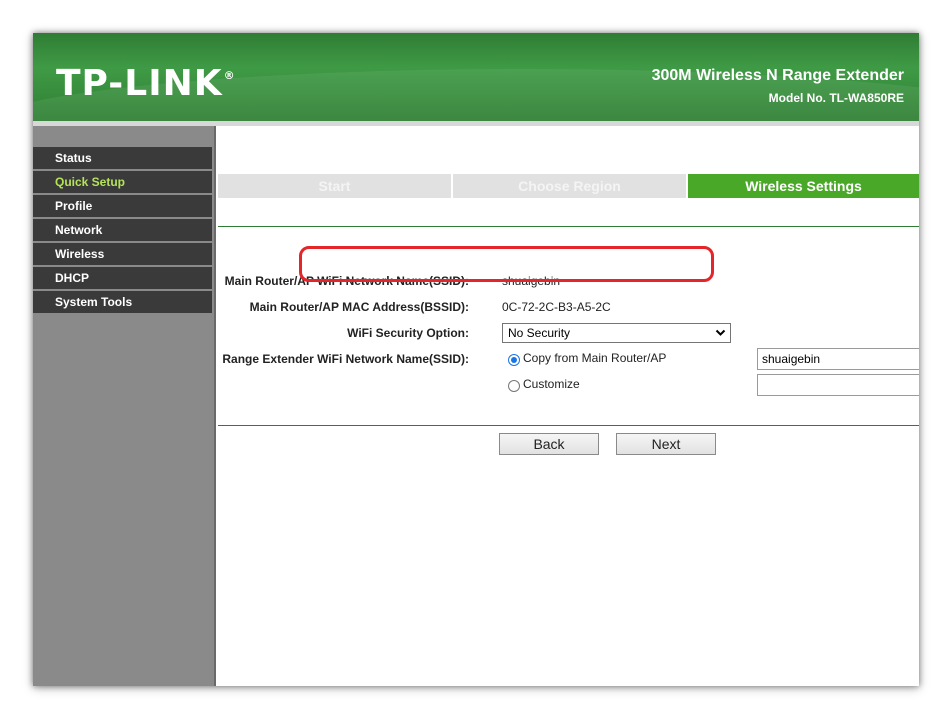 The image size is (952, 718). Describe the element at coordinates (720, 335) in the screenshot. I see `chevron-down-icon` at that location.